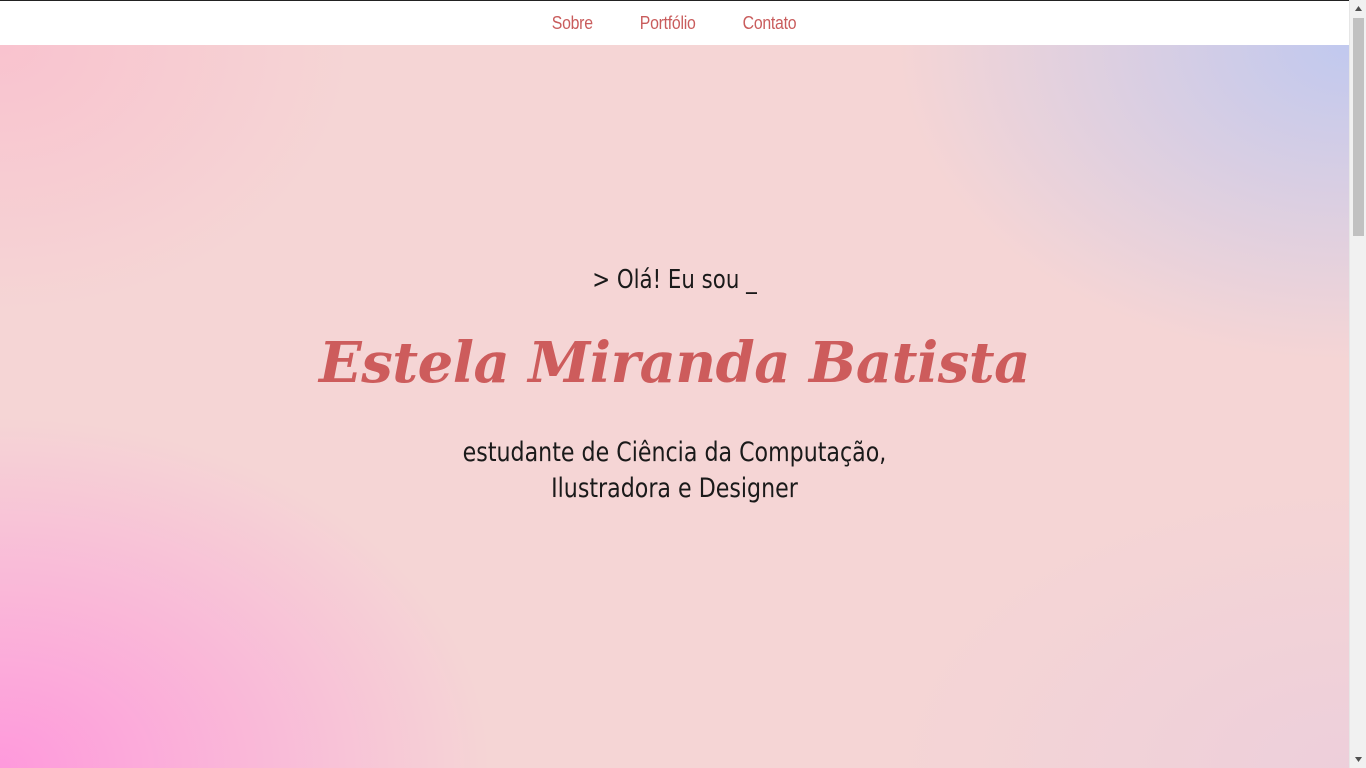  Describe the element at coordinates (572, 23) in the screenshot. I see `nav-link-sobre: Sobre` at that location.